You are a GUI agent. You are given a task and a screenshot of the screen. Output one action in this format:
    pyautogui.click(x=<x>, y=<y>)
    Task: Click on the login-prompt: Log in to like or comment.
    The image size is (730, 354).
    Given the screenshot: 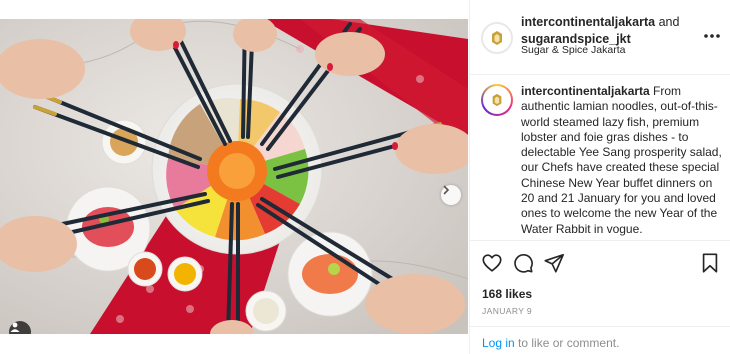 What is the action you would take?
    pyautogui.click(x=600, y=340)
    